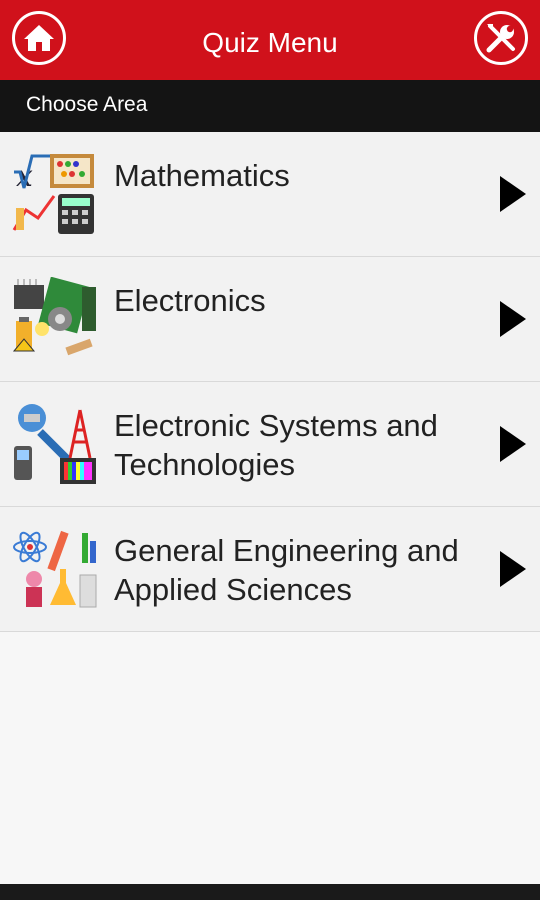 The image size is (540, 900). Describe the element at coordinates (276, 445) in the screenshot. I see `area-label: Electronic Systems and Technologies` at that location.